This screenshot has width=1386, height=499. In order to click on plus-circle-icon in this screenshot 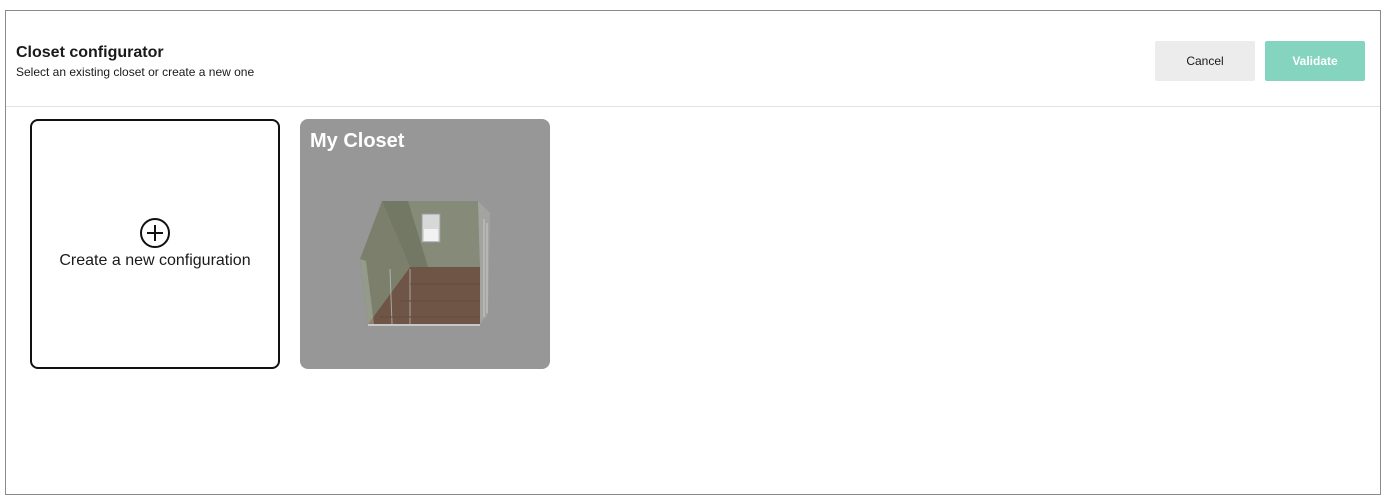, I will do `click(155, 233)`.